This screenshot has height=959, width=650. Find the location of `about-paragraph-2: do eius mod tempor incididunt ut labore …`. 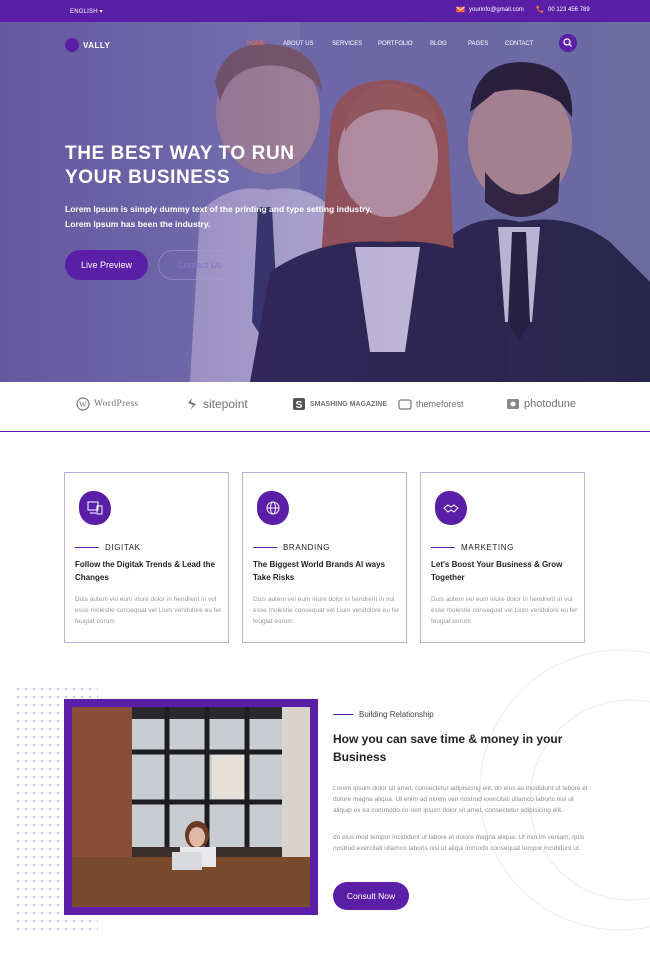

about-paragraph-2: do eius mod tempor incididunt ut labore … is located at coordinates (459, 843).